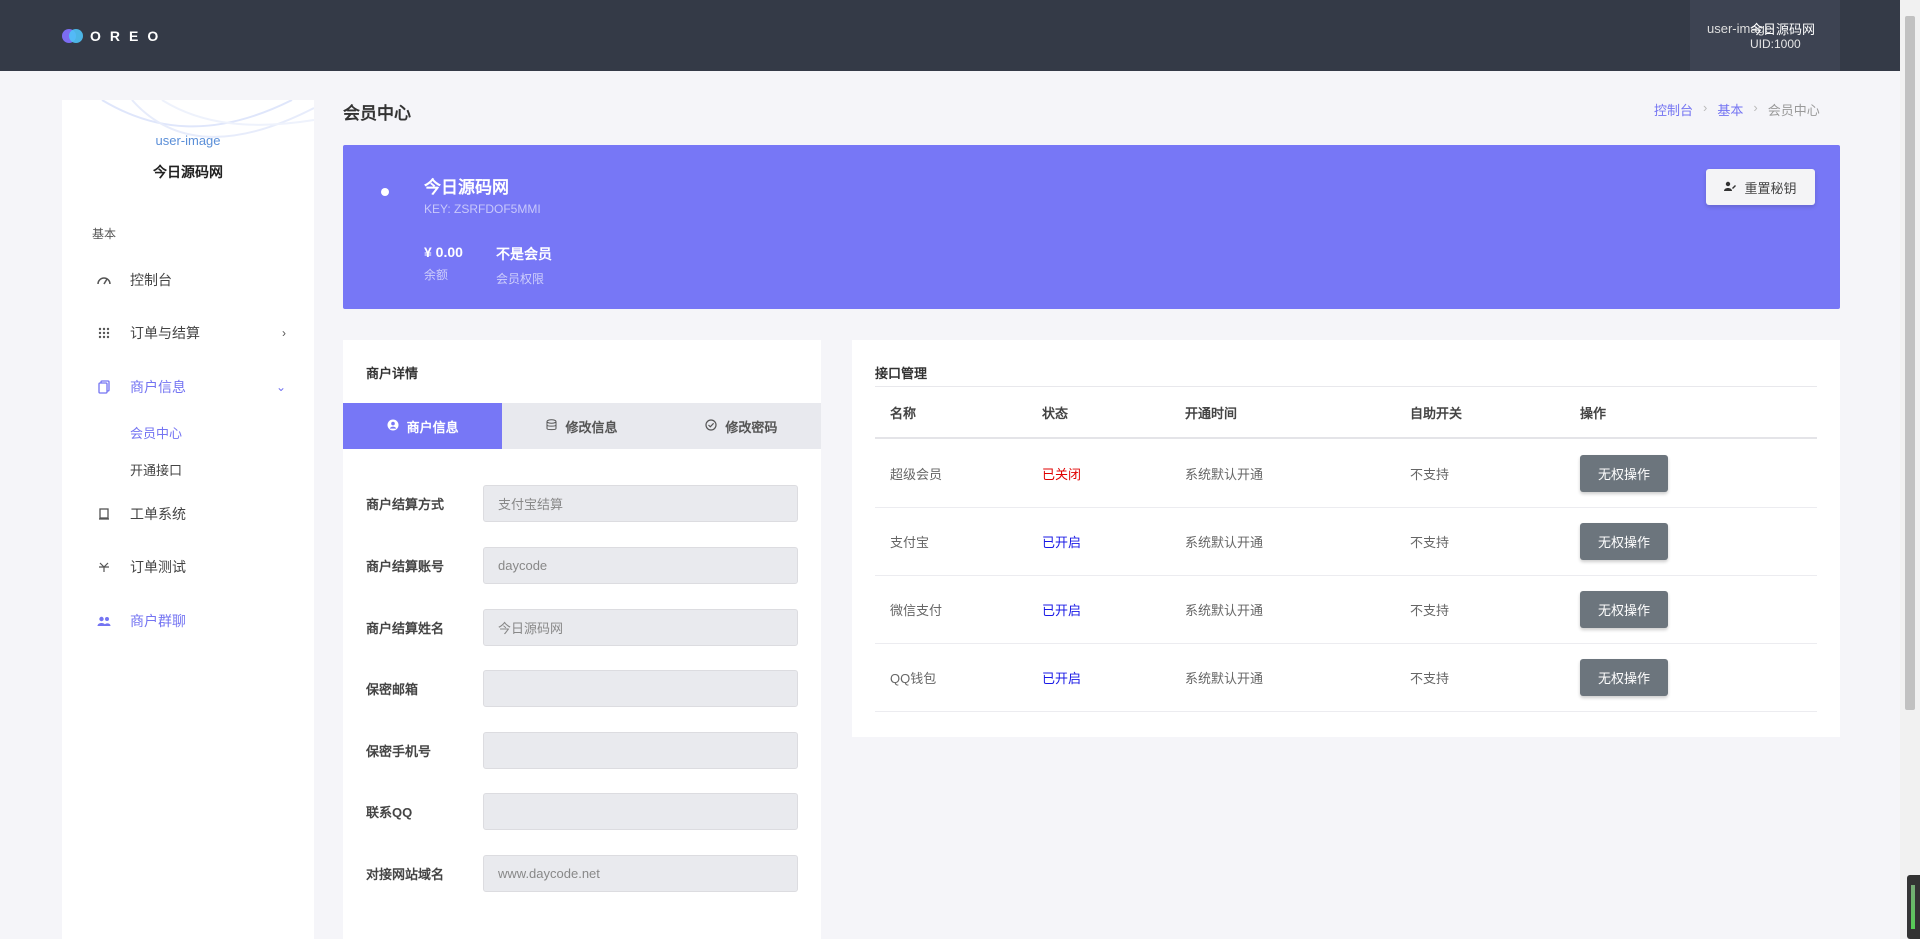 The width and height of the screenshot is (1920, 939). What do you see at coordinates (443, 252) in the screenshot?
I see `balance-value: ¥ 0.00` at bounding box center [443, 252].